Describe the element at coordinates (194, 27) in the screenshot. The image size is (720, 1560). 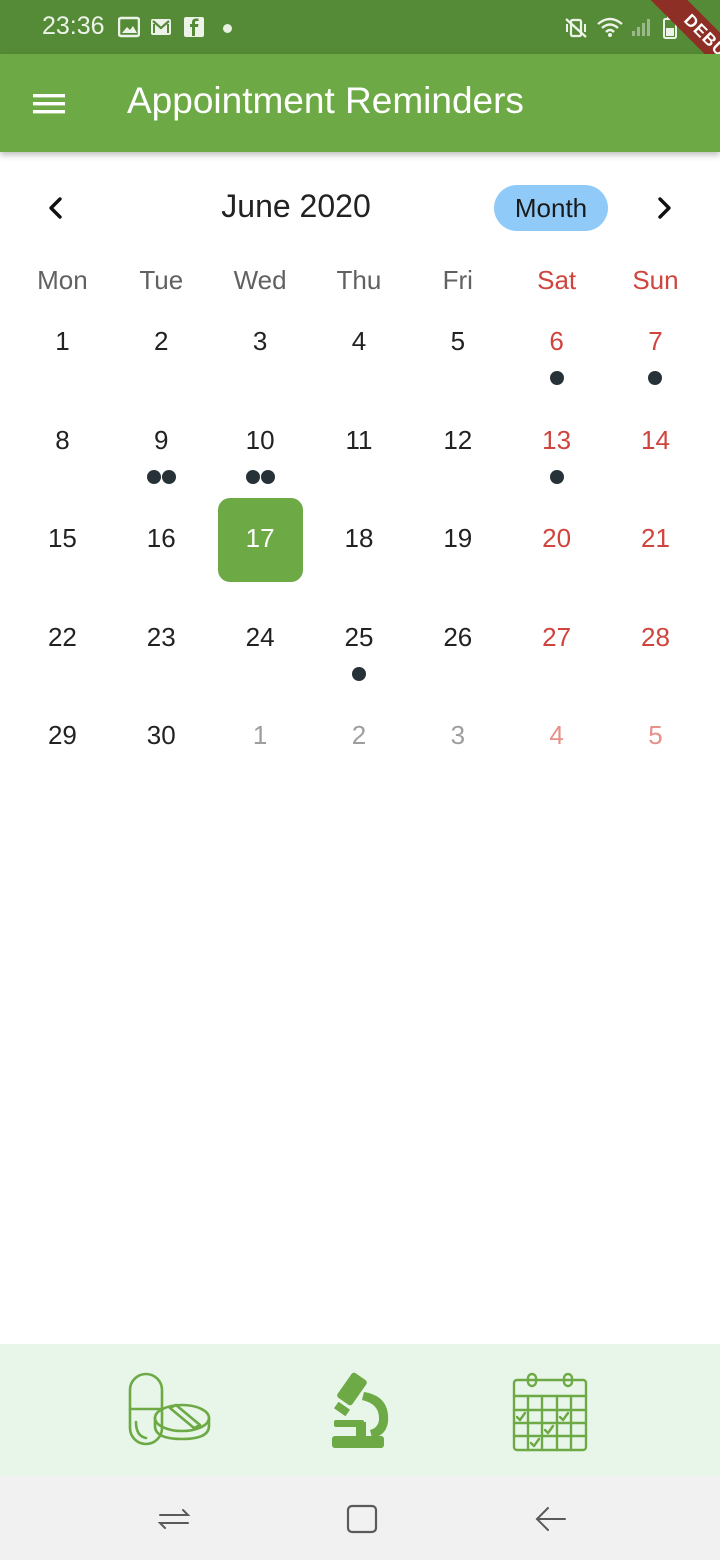
I see `facebook-icon` at that location.